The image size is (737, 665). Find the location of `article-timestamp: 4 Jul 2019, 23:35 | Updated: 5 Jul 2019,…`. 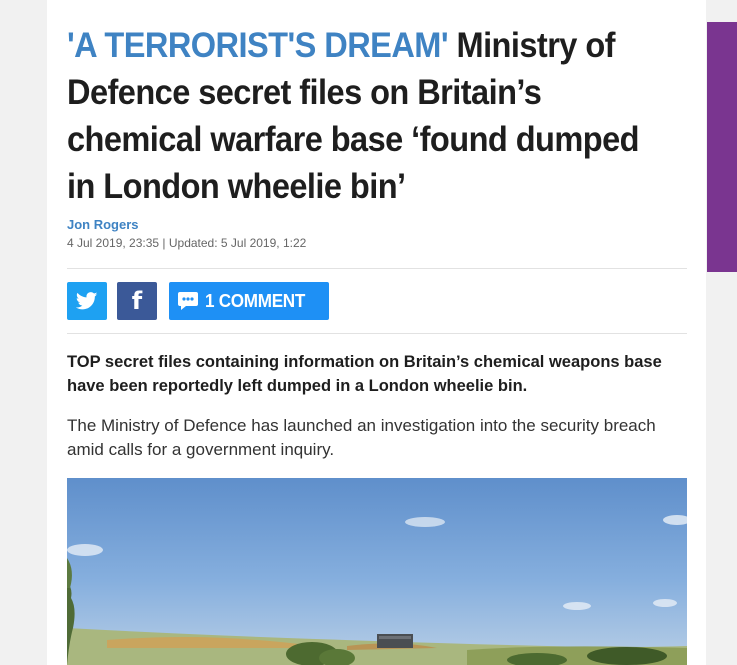

article-timestamp: 4 Jul 2019, 23:35 | Updated: 5 Jul 2019,… is located at coordinates (187, 243).